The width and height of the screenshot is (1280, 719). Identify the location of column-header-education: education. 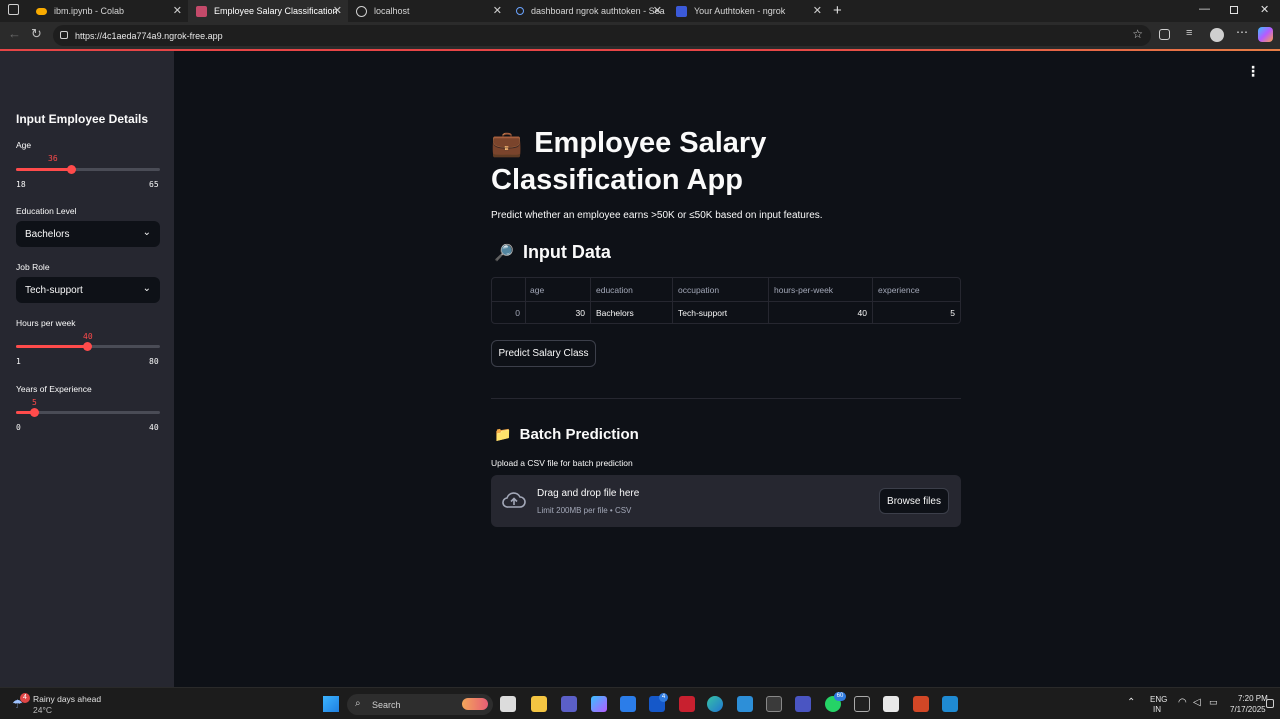
(614, 289).